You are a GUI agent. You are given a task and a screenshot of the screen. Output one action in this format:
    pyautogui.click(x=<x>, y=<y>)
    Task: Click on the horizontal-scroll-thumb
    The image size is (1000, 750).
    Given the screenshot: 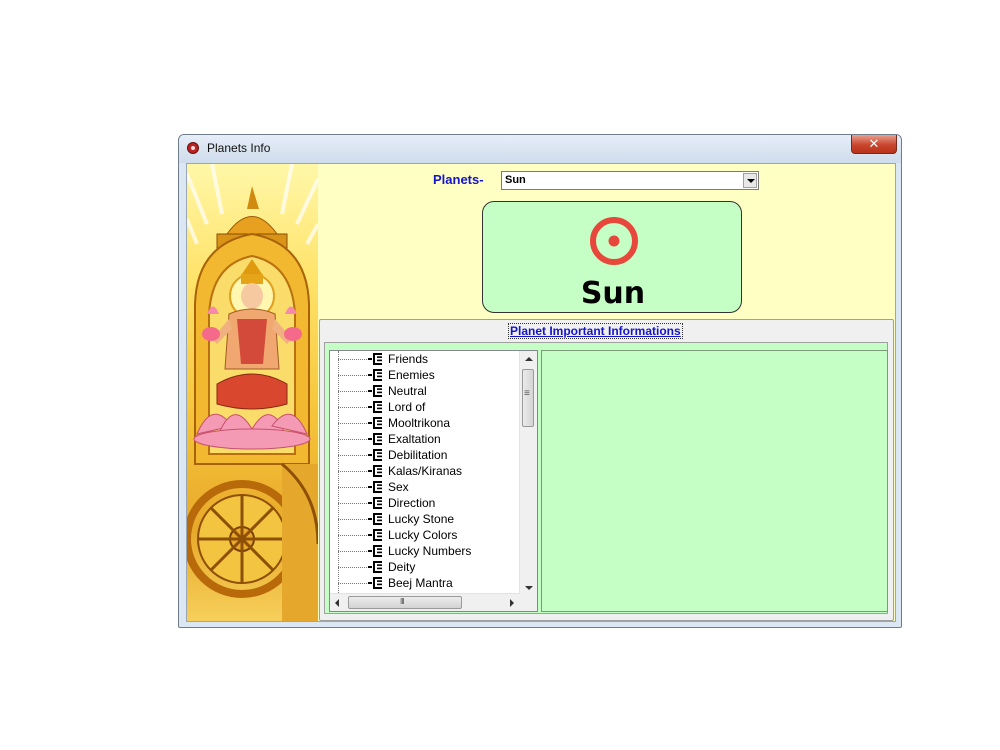 What is the action you would take?
    pyautogui.click(x=405, y=602)
    